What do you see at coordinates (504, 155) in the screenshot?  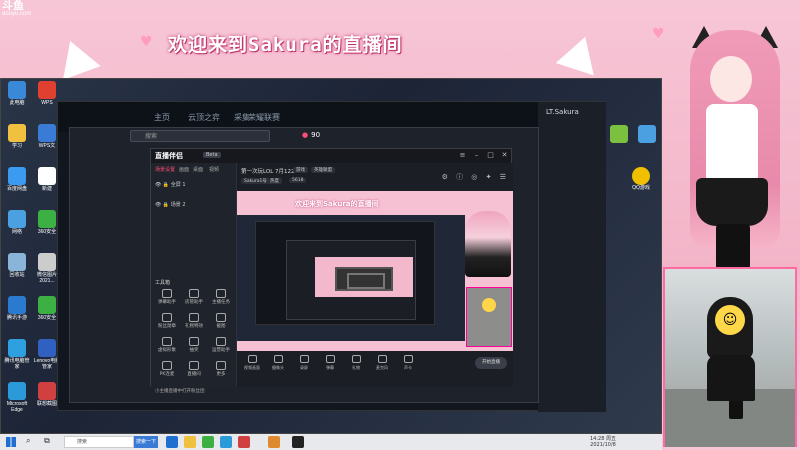 I see `close-icon: ✕` at bounding box center [504, 155].